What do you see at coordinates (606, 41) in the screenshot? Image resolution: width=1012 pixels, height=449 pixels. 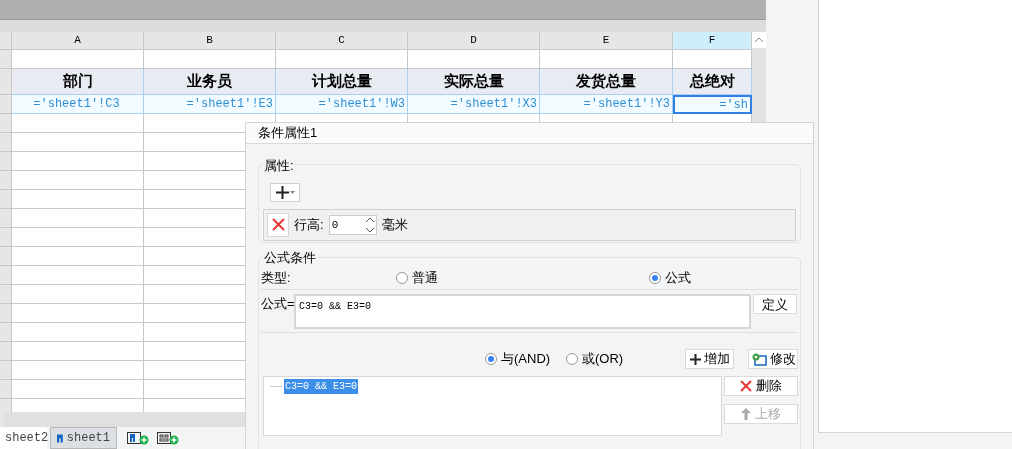 I see `column-header: E` at bounding box center [606, 41].